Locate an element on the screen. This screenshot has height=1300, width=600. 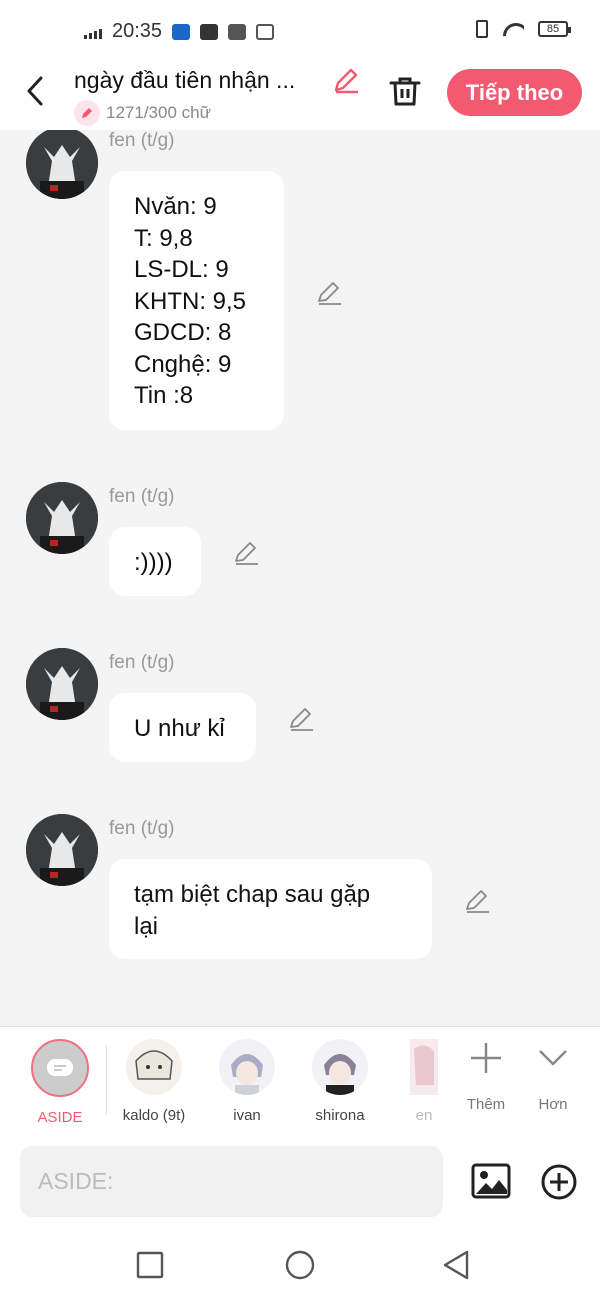
character-kaldo: kaldo (9t) is located at coordinates (154, 1081).